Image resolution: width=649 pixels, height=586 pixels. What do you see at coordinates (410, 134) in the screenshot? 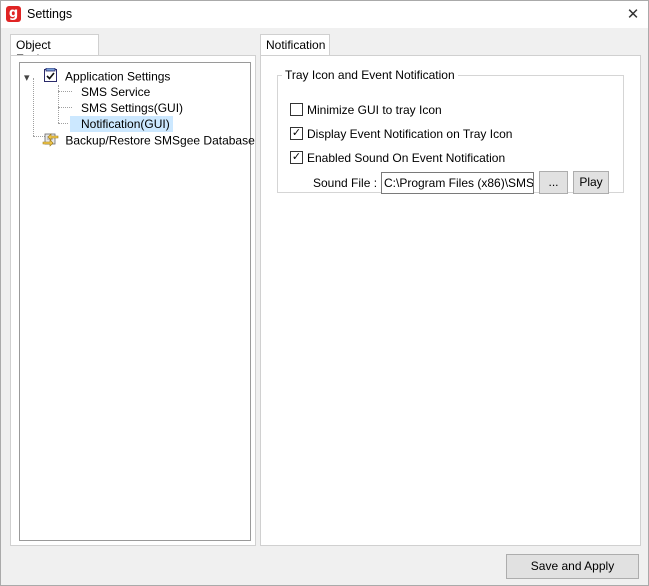
I see `option-label: Display Event Notification on Tray Icon` at bounding box center [410, 134].